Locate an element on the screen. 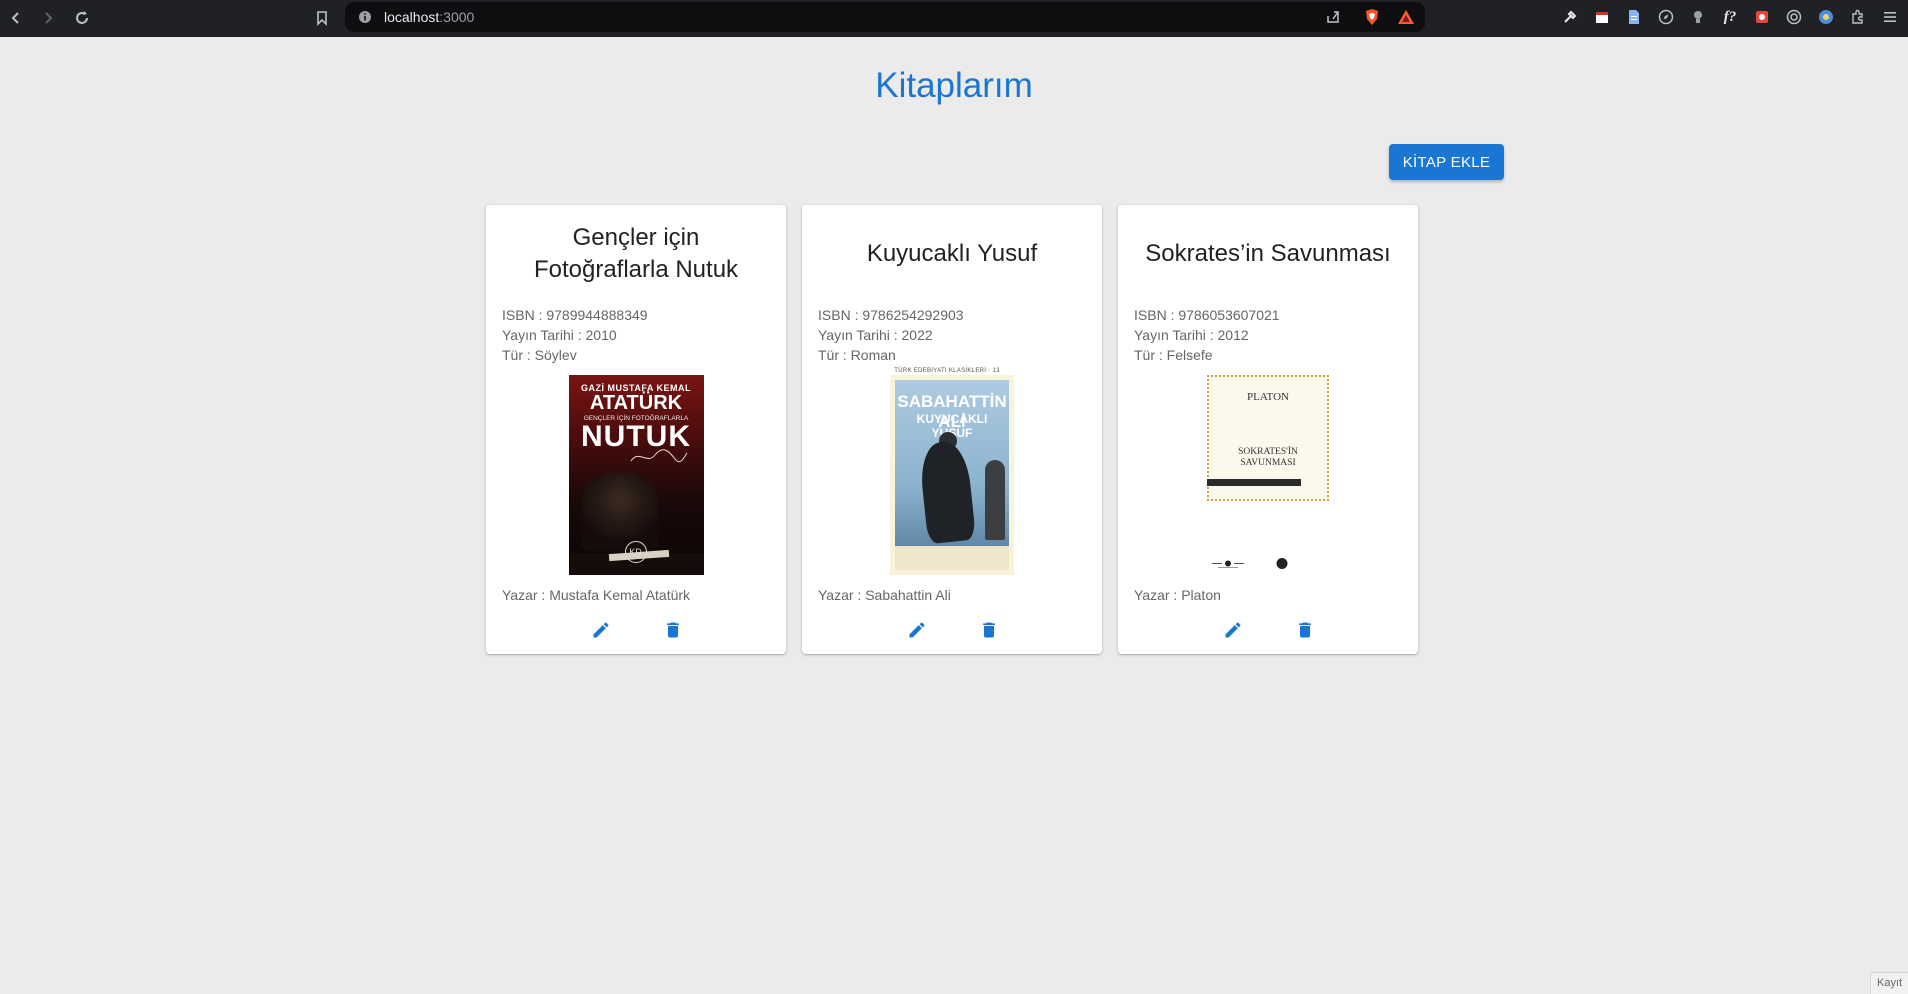  book-author: Yazar : Platon is located at coordinates (1177, 595).